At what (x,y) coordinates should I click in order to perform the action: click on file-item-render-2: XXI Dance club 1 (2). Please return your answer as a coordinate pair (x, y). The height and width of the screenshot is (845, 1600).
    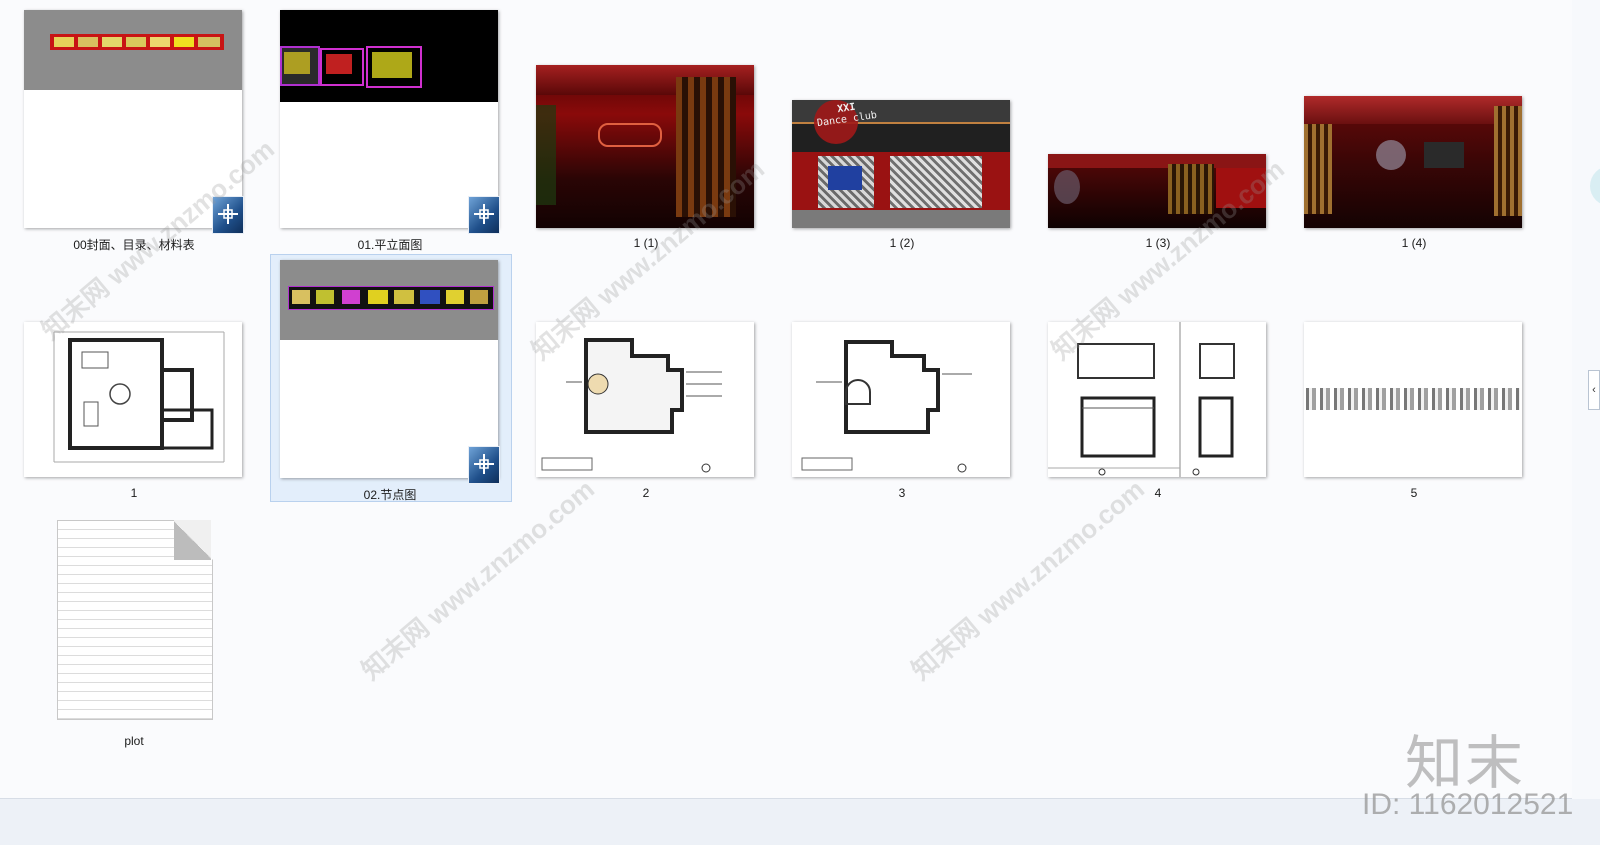
    Looking at the image, I should click on (912, 130).